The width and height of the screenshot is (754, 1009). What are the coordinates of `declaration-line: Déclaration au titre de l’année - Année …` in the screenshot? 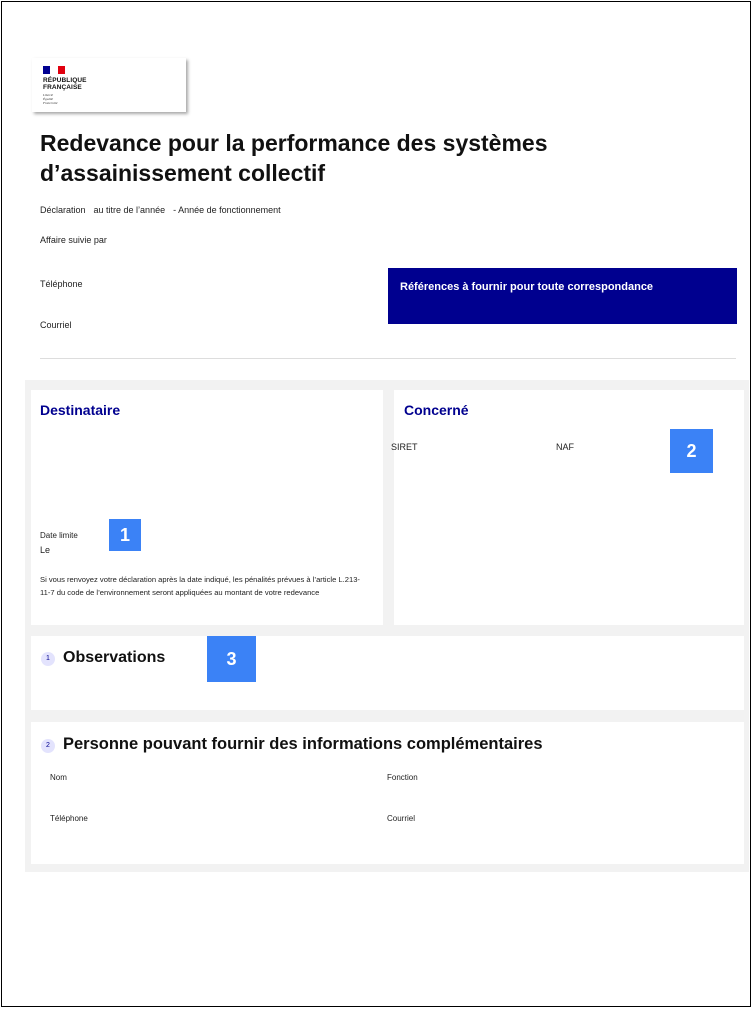 It's located at (160, 210).